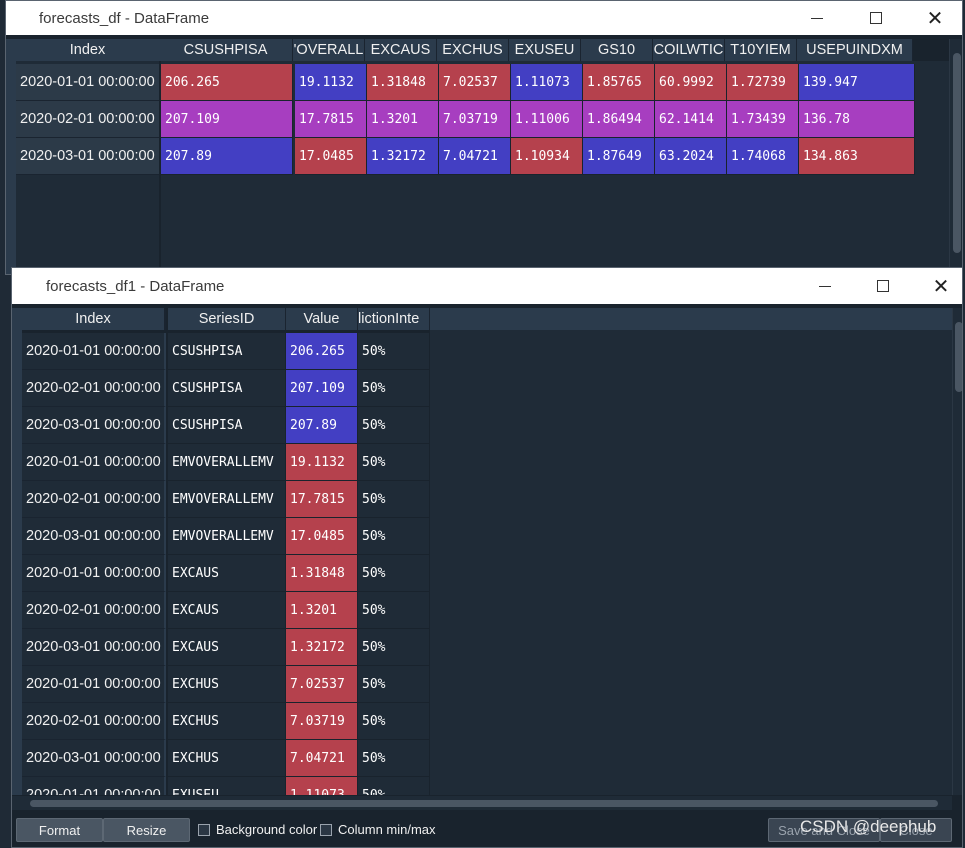 Image resolution: width=965 pixels, height=848 pixels. I want to click on data-cell: 60.9992, so click(691, 82).